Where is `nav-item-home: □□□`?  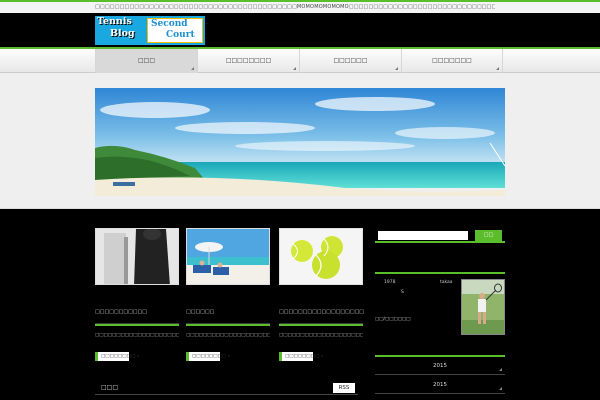
nav-item-home: □□□ is located at coordinates (146, 61).